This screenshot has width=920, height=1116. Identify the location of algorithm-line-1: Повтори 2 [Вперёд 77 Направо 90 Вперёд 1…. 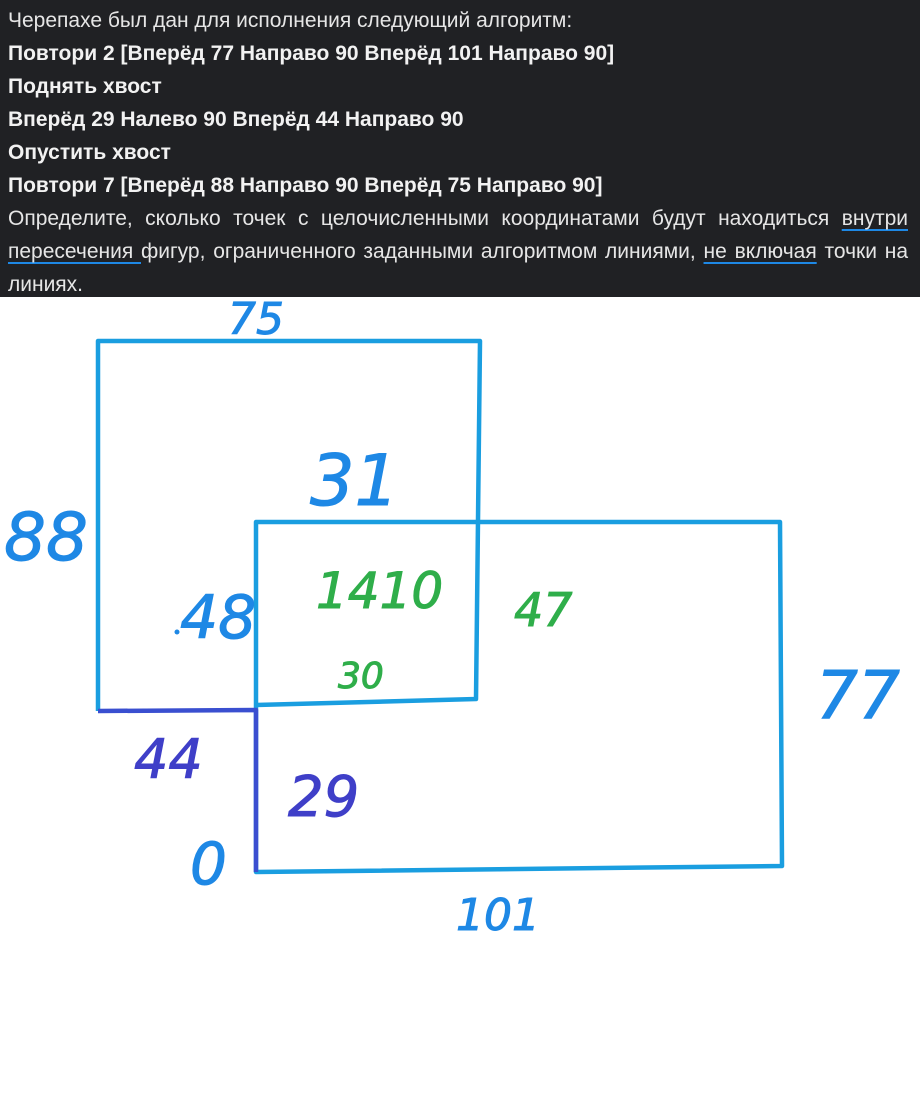
(311, 53).